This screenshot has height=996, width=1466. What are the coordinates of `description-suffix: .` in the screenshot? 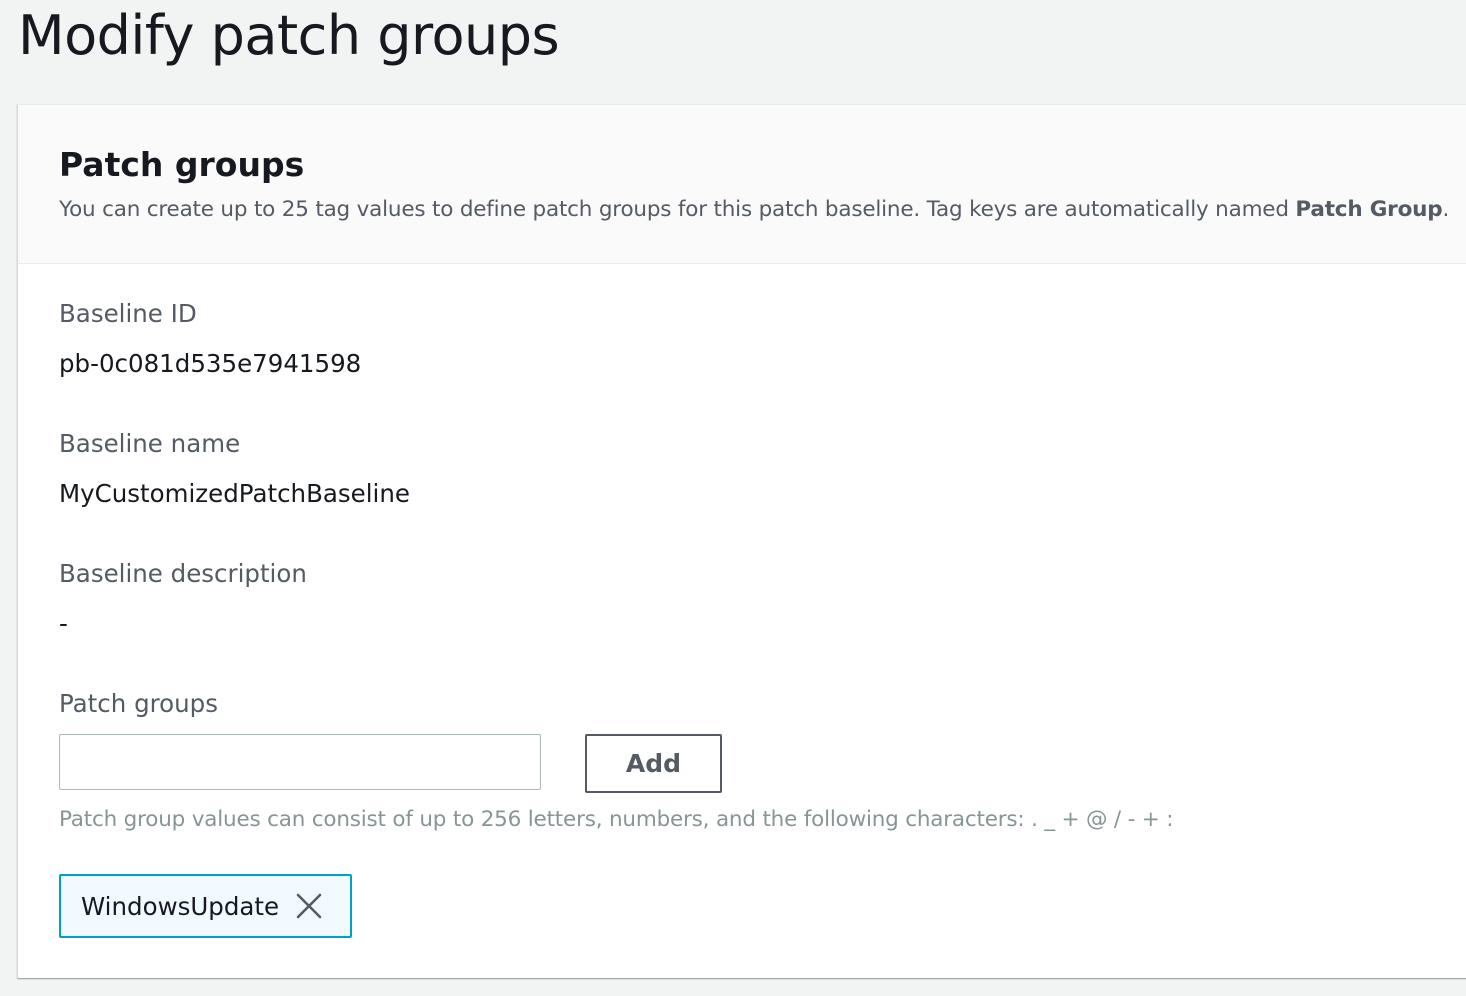 It's located at (1446, 209).